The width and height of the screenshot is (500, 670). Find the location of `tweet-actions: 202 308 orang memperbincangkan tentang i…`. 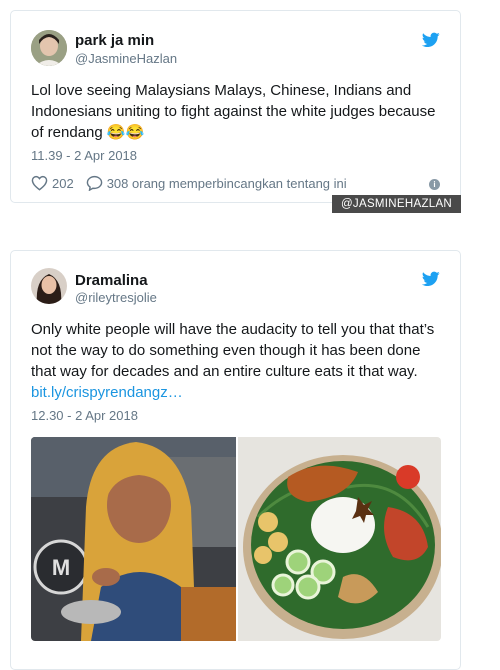

tweet-actions: 202 308 orang memperbincangkan tentang i… is located at coordinates (189, 183).